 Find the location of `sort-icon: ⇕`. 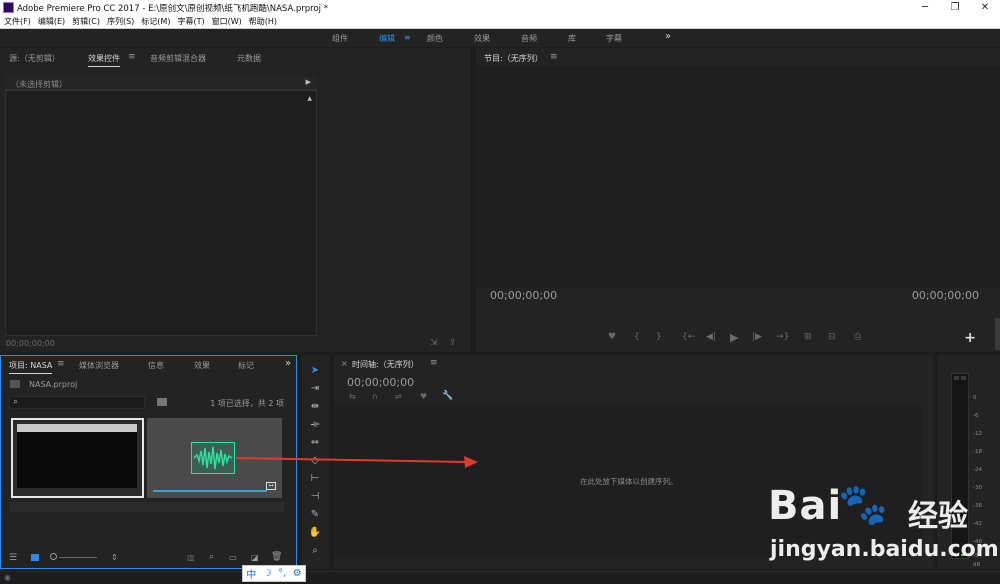

sort-icon: ⇕ is located at coordinates (114, 557).